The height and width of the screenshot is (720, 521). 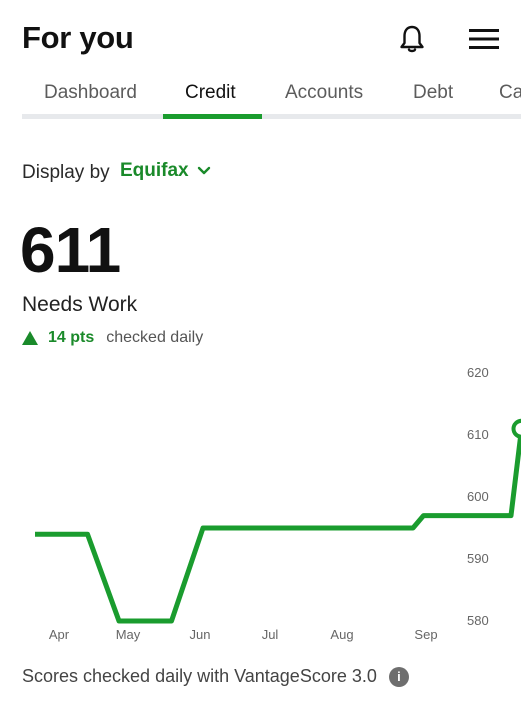 I want to click on x-tick-label: Jun, so click(x=200, y=634).